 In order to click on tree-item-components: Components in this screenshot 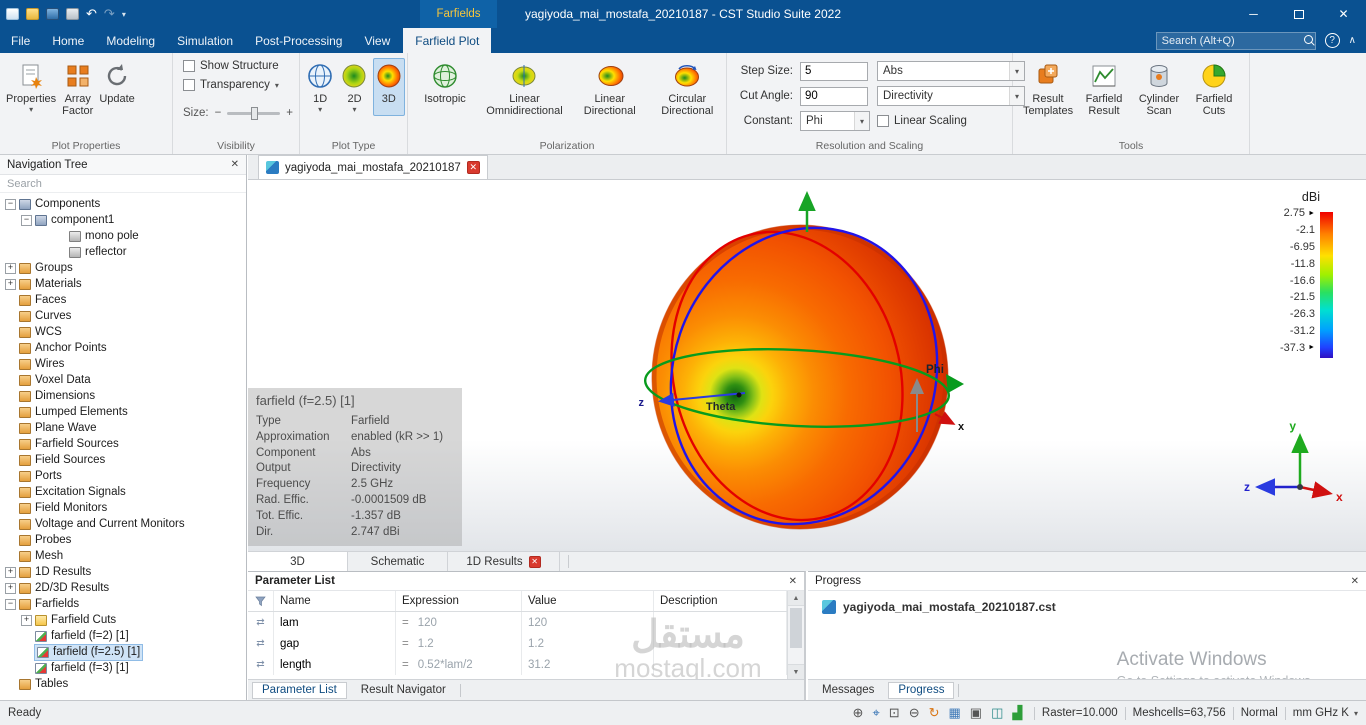, I will do `click(123, 204)`.